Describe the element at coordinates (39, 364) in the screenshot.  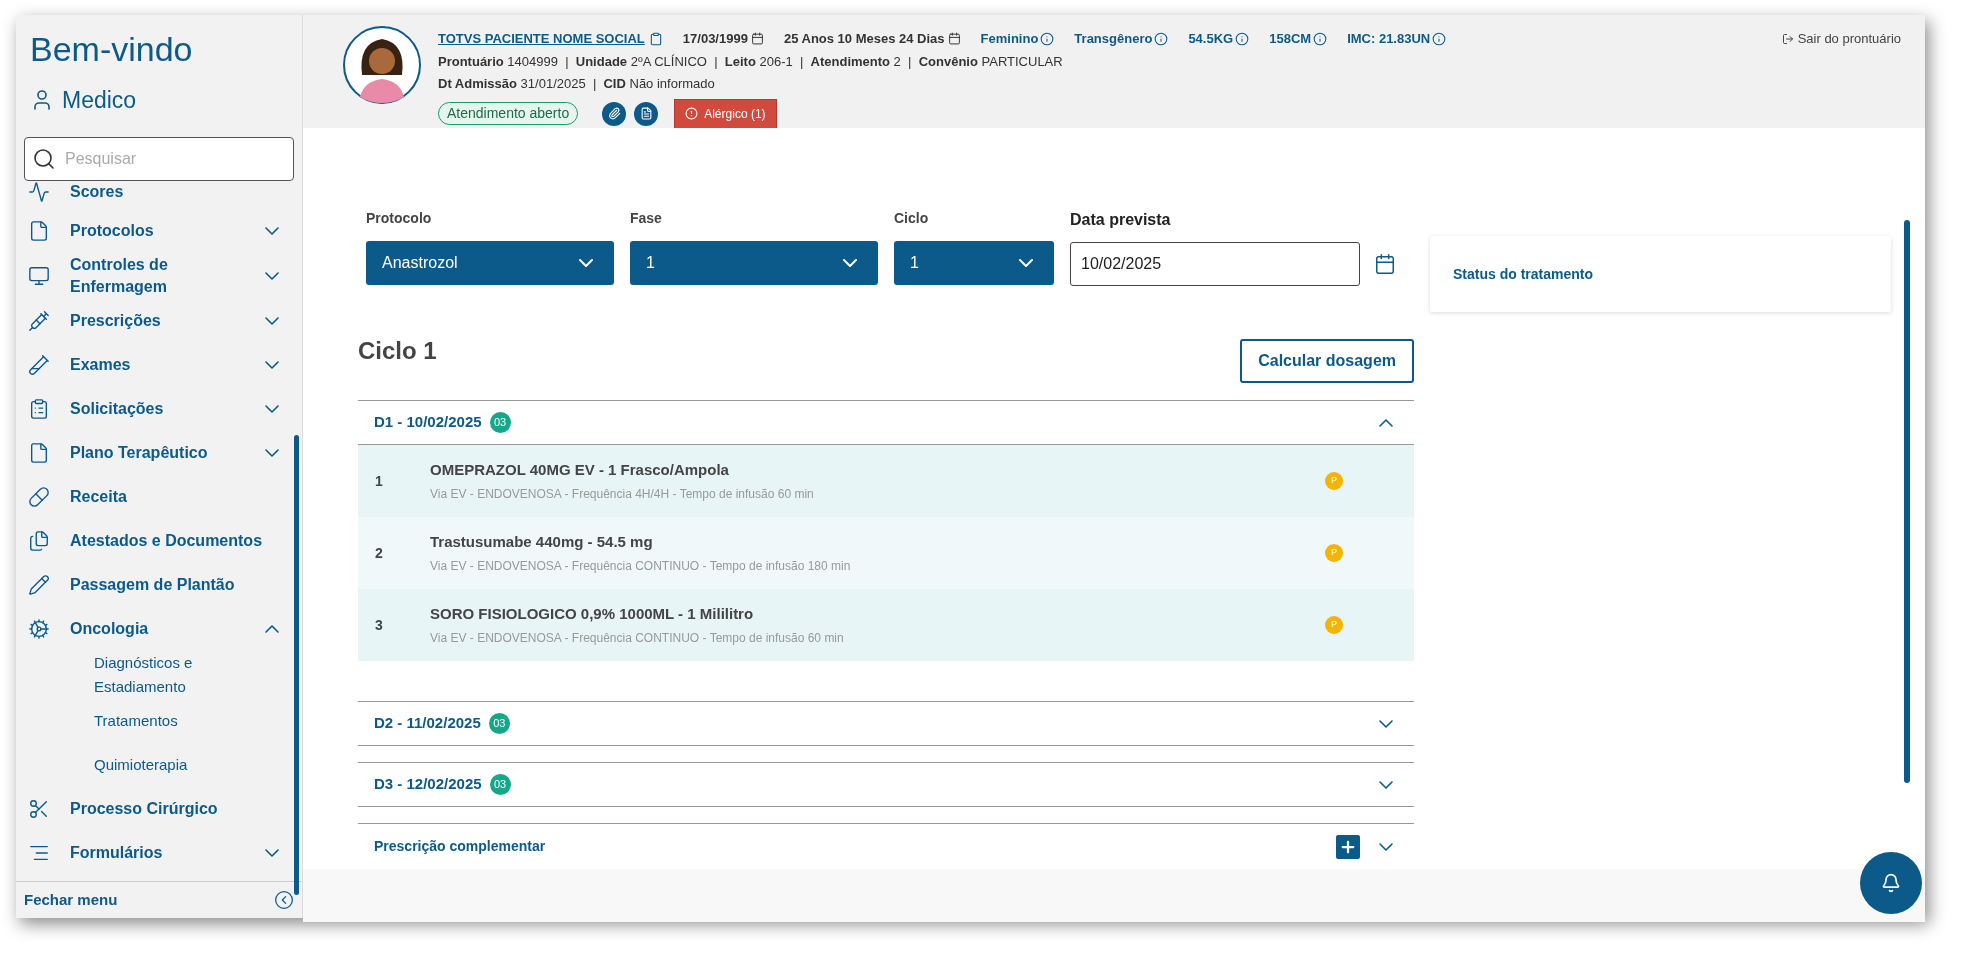
I see `test-tube-icon` at that location.